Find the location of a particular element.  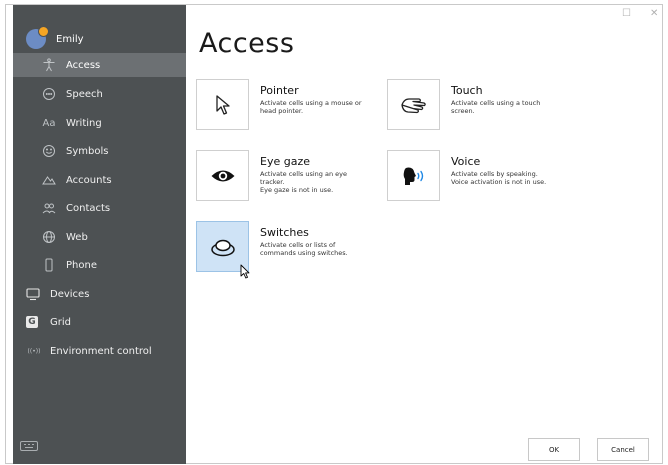

notification-badge is located at coordinates (43, 31).